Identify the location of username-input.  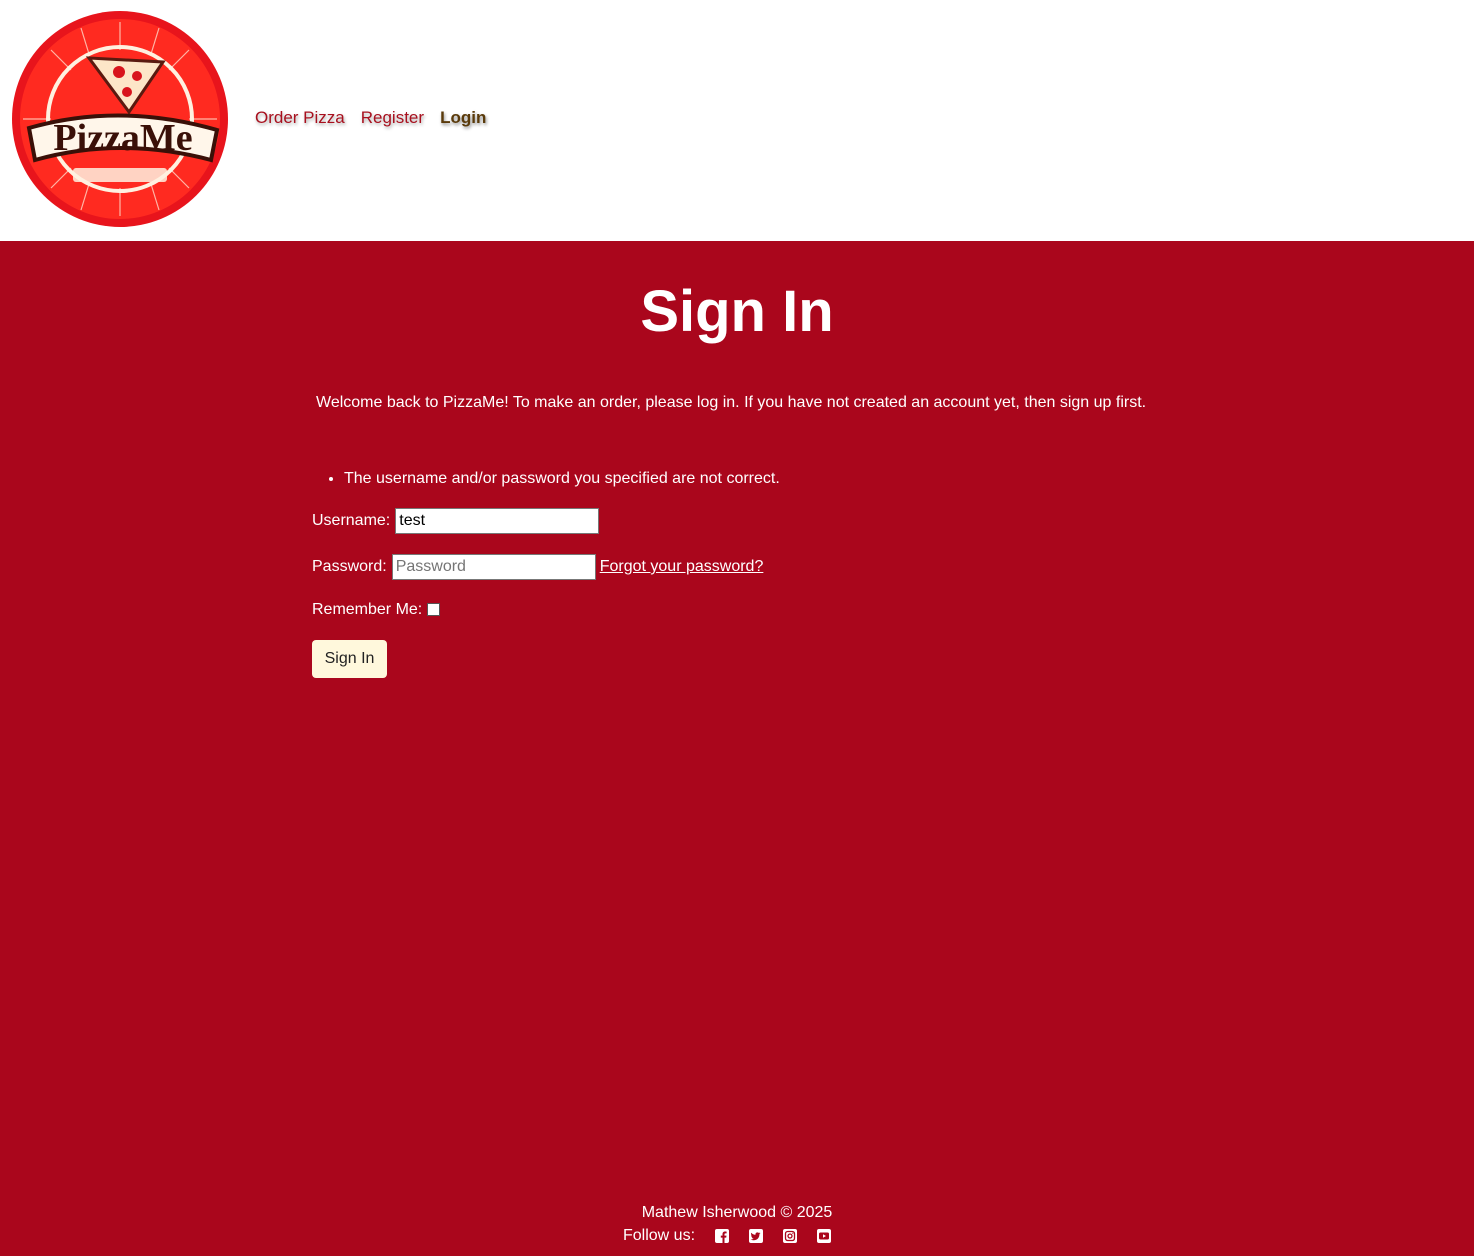
(497, 521).